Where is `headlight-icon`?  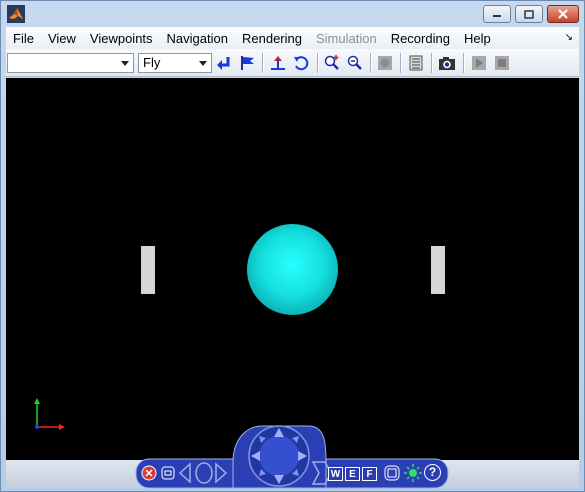
headlight-icon is located at coordinates (413, 473).